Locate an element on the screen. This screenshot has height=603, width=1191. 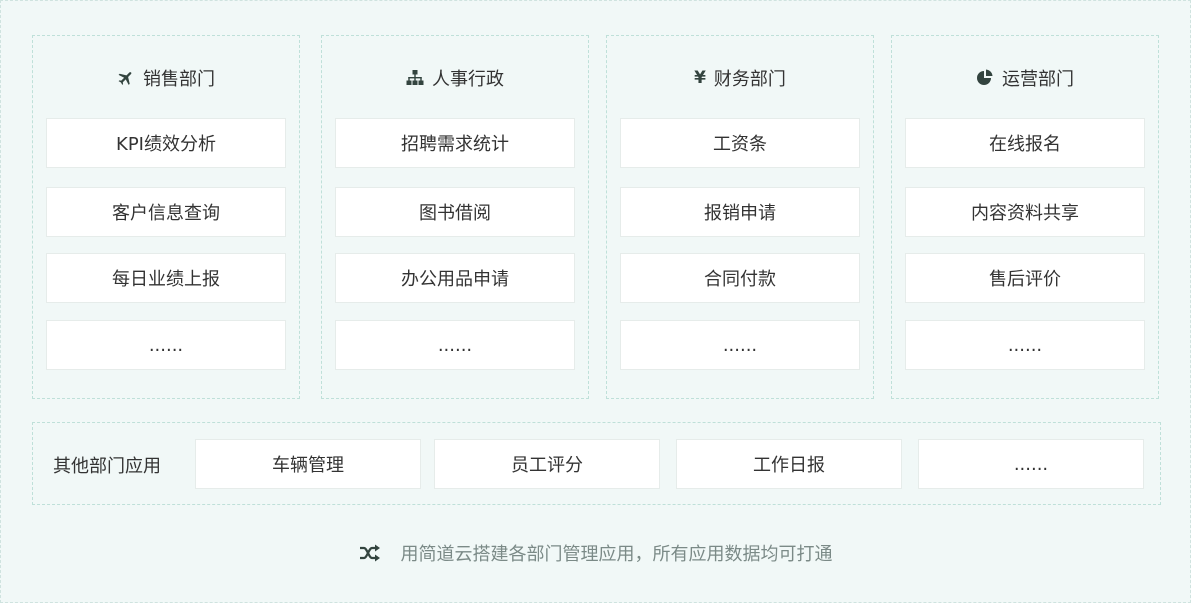
footer-note: 用简道云搭建各部门管理应用，所有应用数据均可打通 is located at coordinates (595, 553).